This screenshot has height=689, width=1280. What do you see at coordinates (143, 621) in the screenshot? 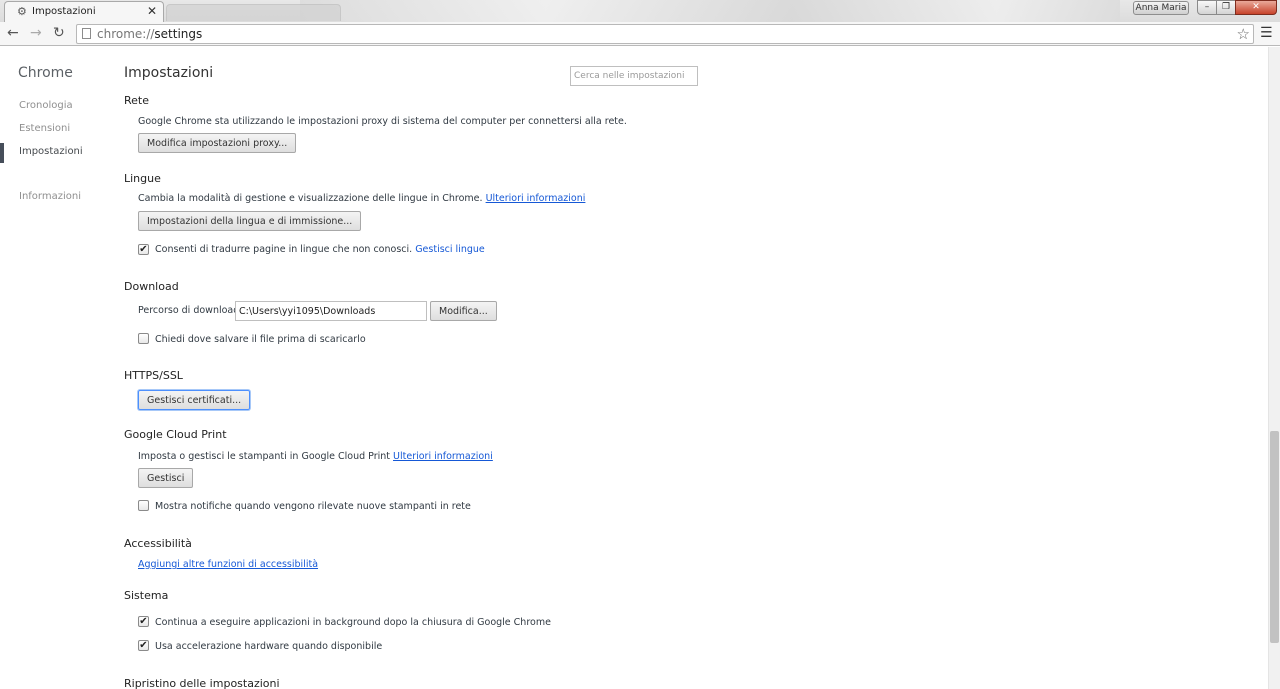
I see `background-apps-checkbox: ✔` at bounding box center [143, 621].